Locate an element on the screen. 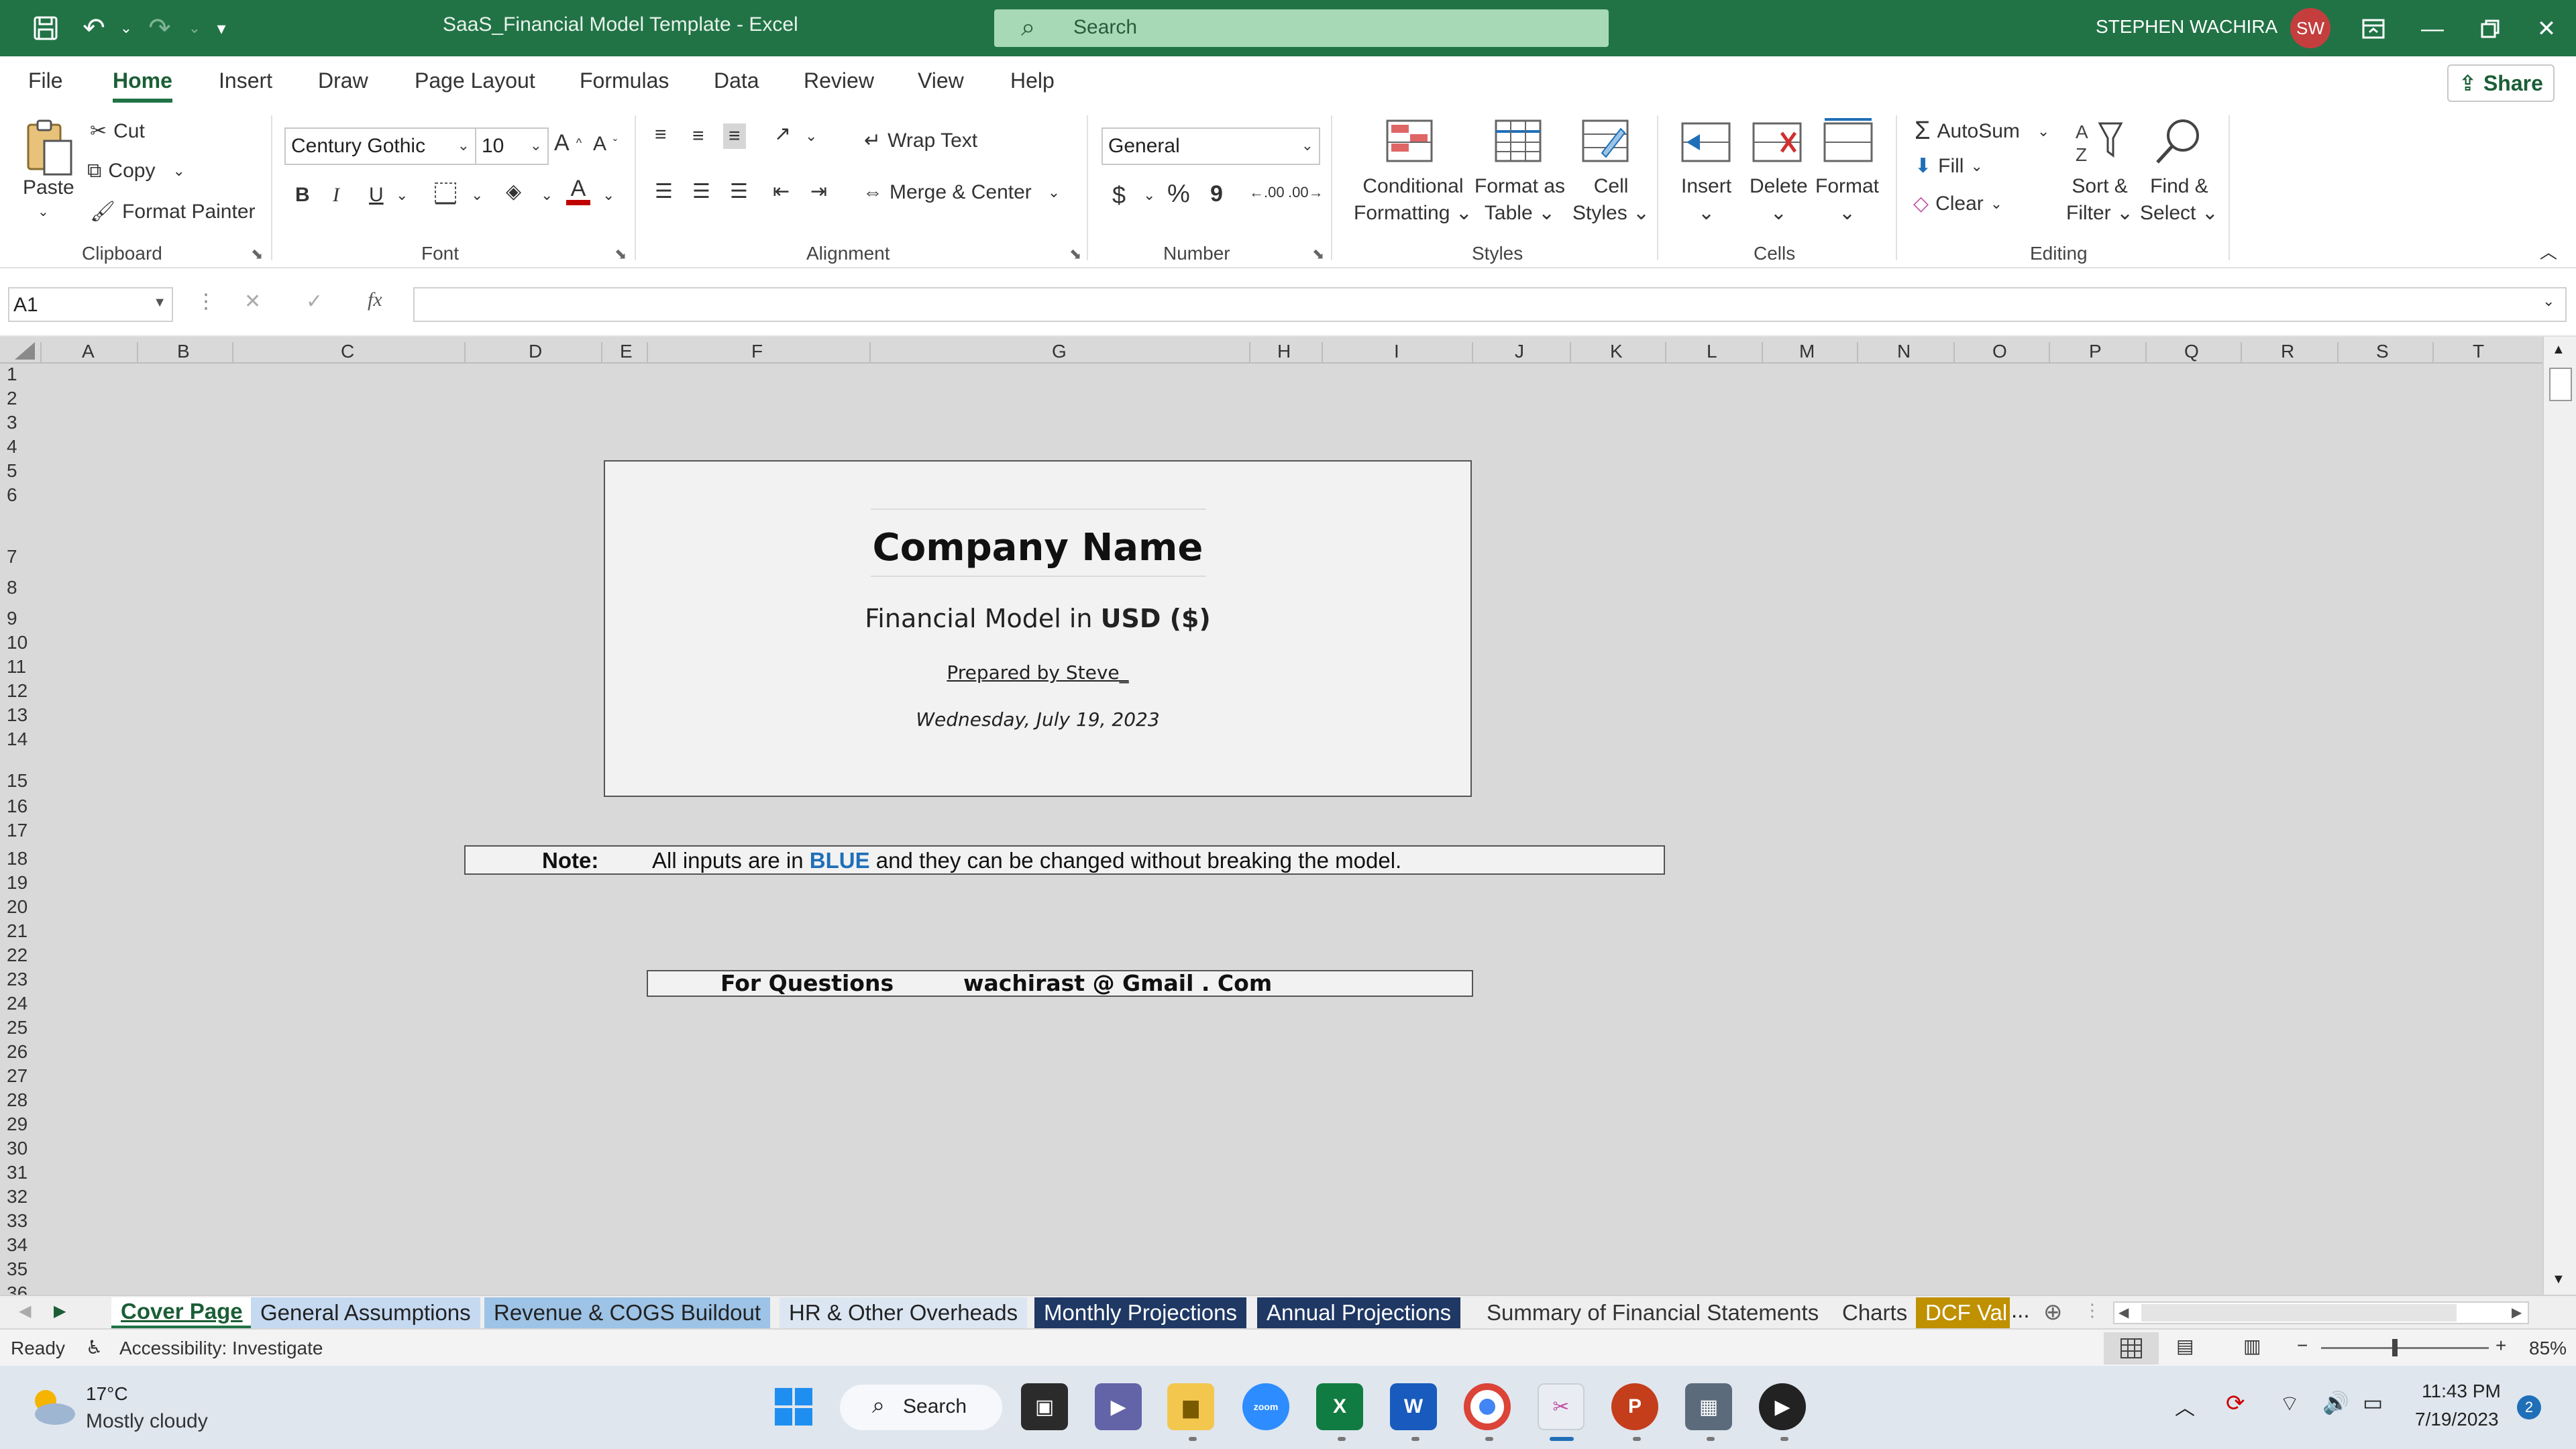 Image resolution: width=2576 pixels, height=1449 pixels. row-header: 13 is located at coordinates (20, 715).